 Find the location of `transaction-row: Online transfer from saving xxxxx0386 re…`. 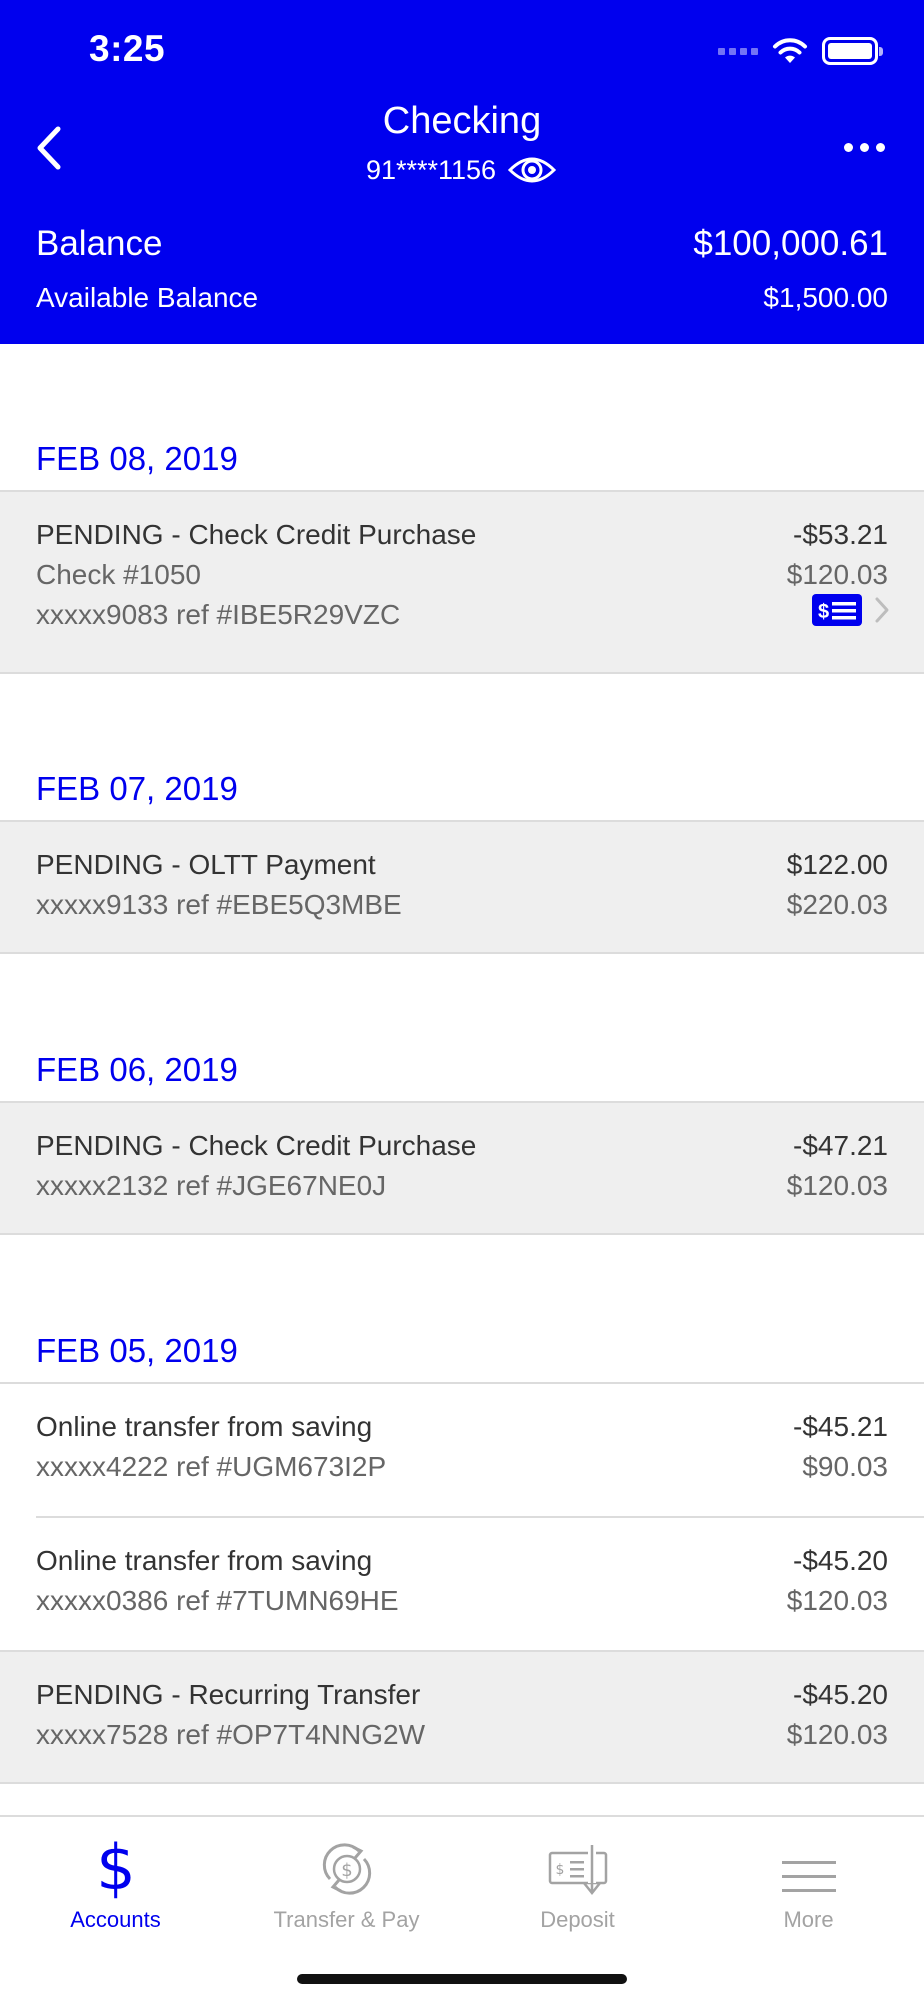

transaction-row: Online transfer from saving xxxxx0386 re… is located at coordinates (462, 1583).